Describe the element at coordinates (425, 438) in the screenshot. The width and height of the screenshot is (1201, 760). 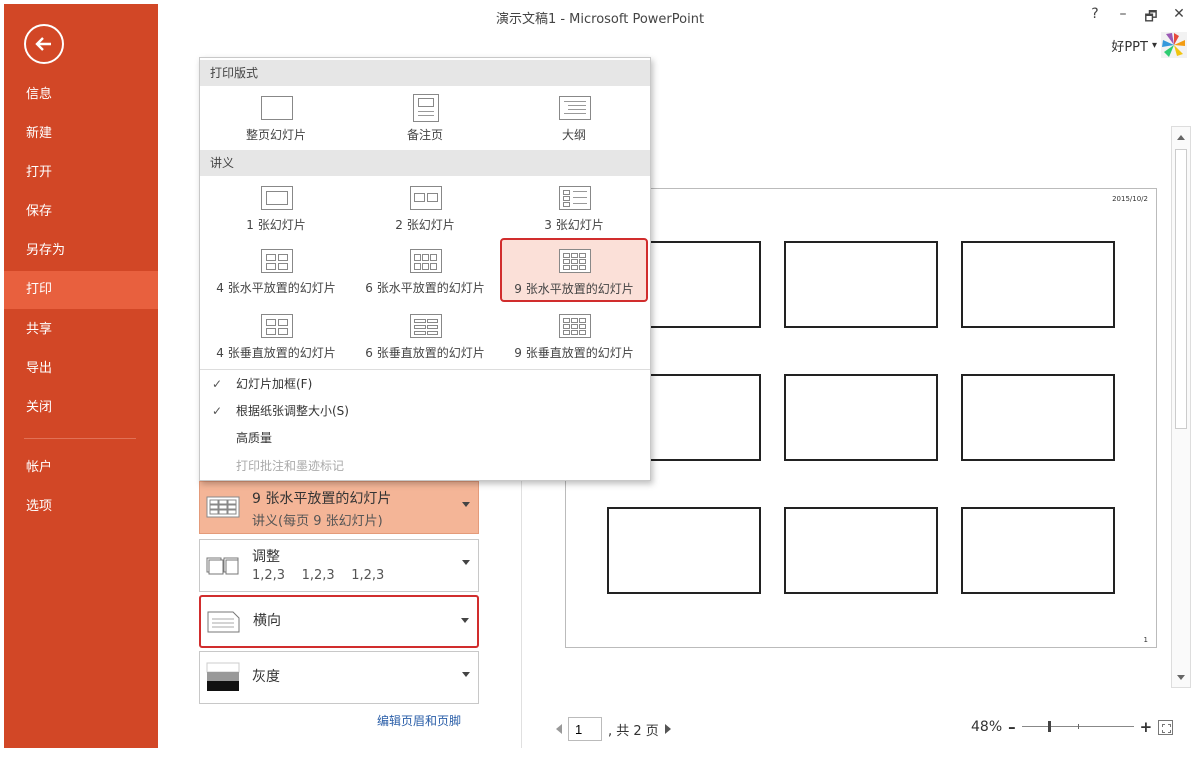
I see `option-high-quality: 高质量` at that location.